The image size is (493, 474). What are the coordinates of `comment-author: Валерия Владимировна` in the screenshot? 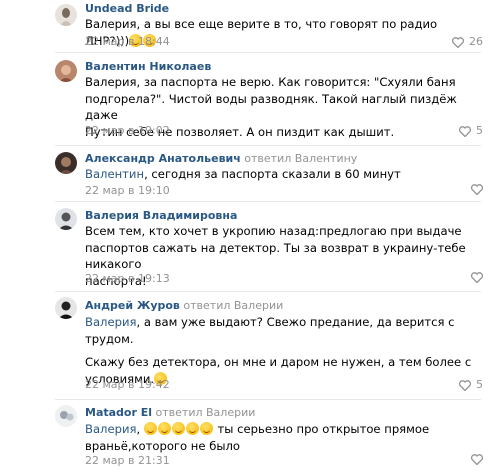 It's located at (161, 215).